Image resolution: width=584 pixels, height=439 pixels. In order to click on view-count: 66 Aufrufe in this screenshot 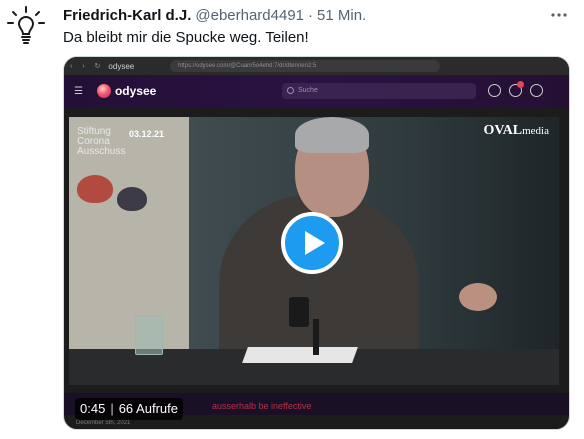, I will do `click(148, 408)`.